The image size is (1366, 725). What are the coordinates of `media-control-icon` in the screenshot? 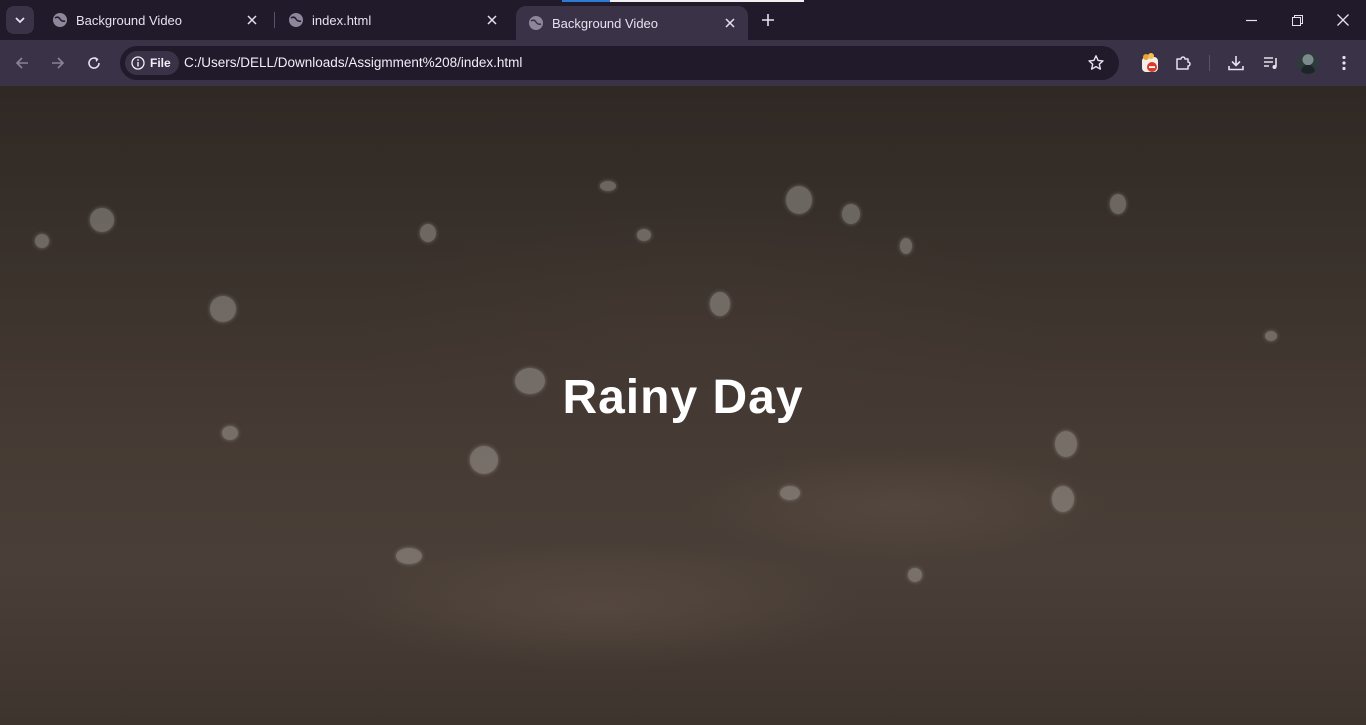 It's located at (1270, 63).